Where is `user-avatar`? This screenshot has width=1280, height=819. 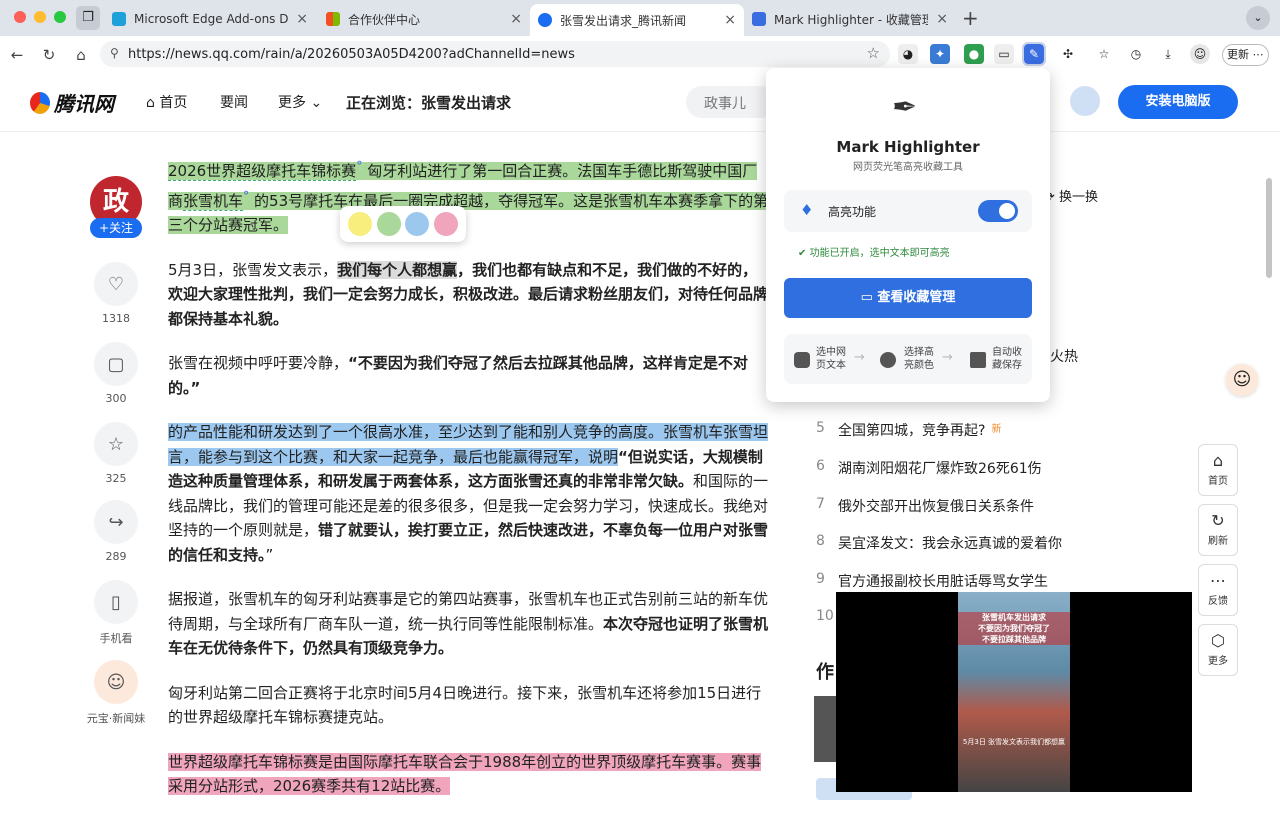
user-avatar is located at coordinates (1085, 101).